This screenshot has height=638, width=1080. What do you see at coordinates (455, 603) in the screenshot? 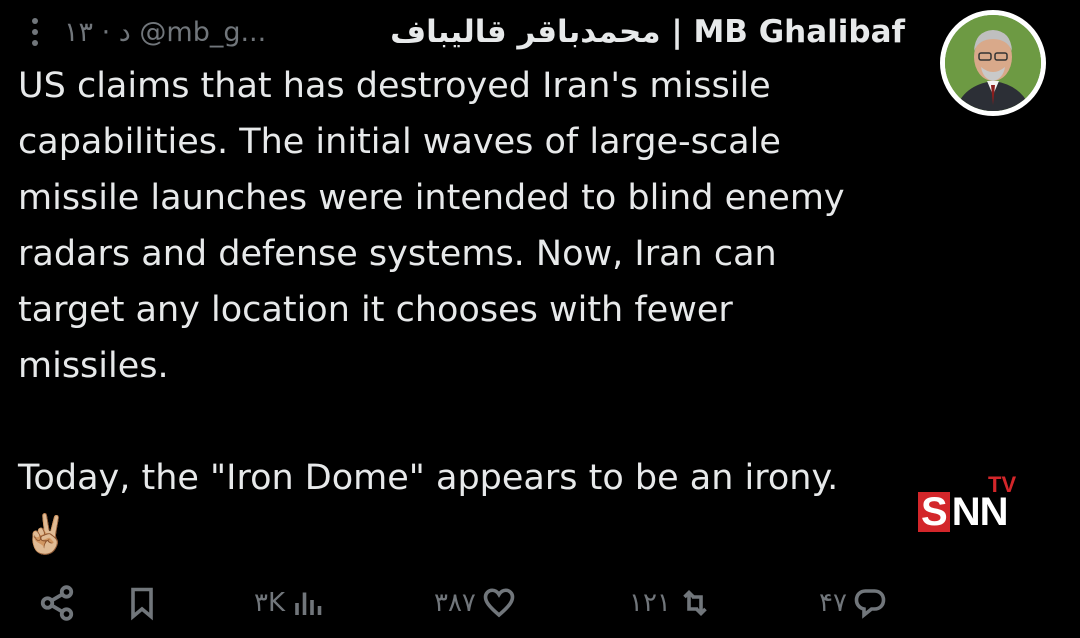
I see `likes-count: ۳۸۷` at bounding box center [455, 603].